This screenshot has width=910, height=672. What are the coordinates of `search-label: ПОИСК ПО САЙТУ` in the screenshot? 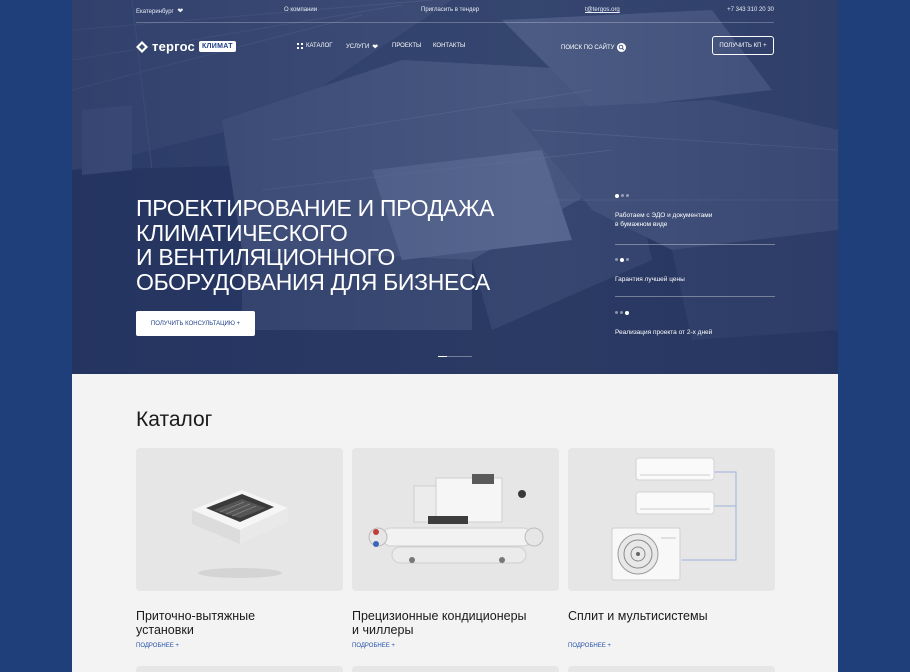 It's located at (588, 47).